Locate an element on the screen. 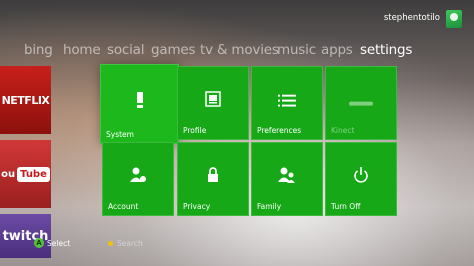 Image resolution: width=474 pixels, height=266 pixels. tile-privacy: Privacy is located at coordinates (213, 179).